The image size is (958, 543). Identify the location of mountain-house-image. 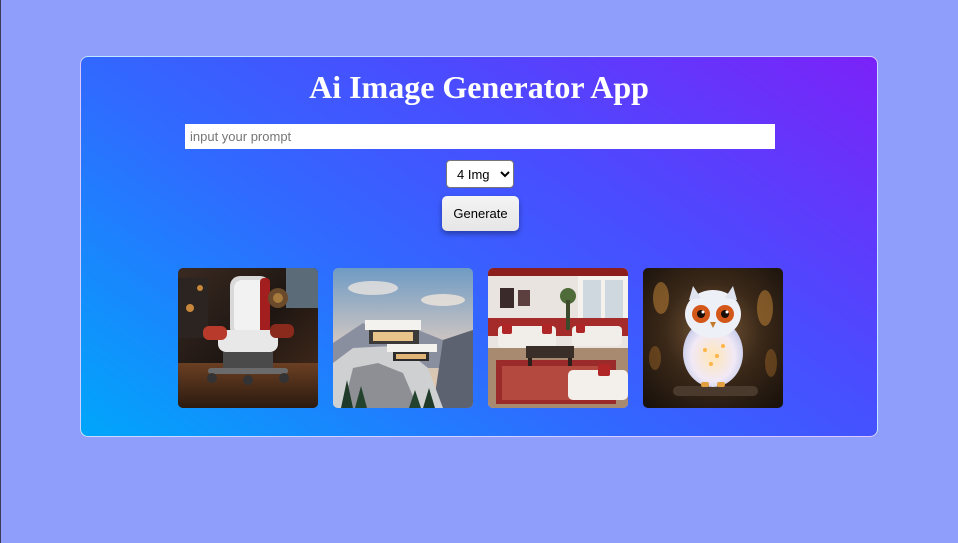
(403, 338).